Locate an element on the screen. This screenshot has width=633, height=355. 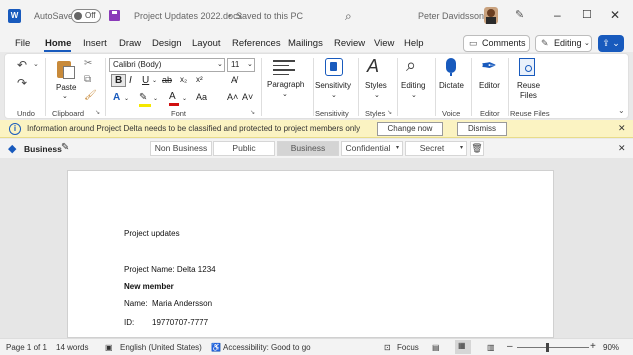
avatar is located at coordinates (491, 15).